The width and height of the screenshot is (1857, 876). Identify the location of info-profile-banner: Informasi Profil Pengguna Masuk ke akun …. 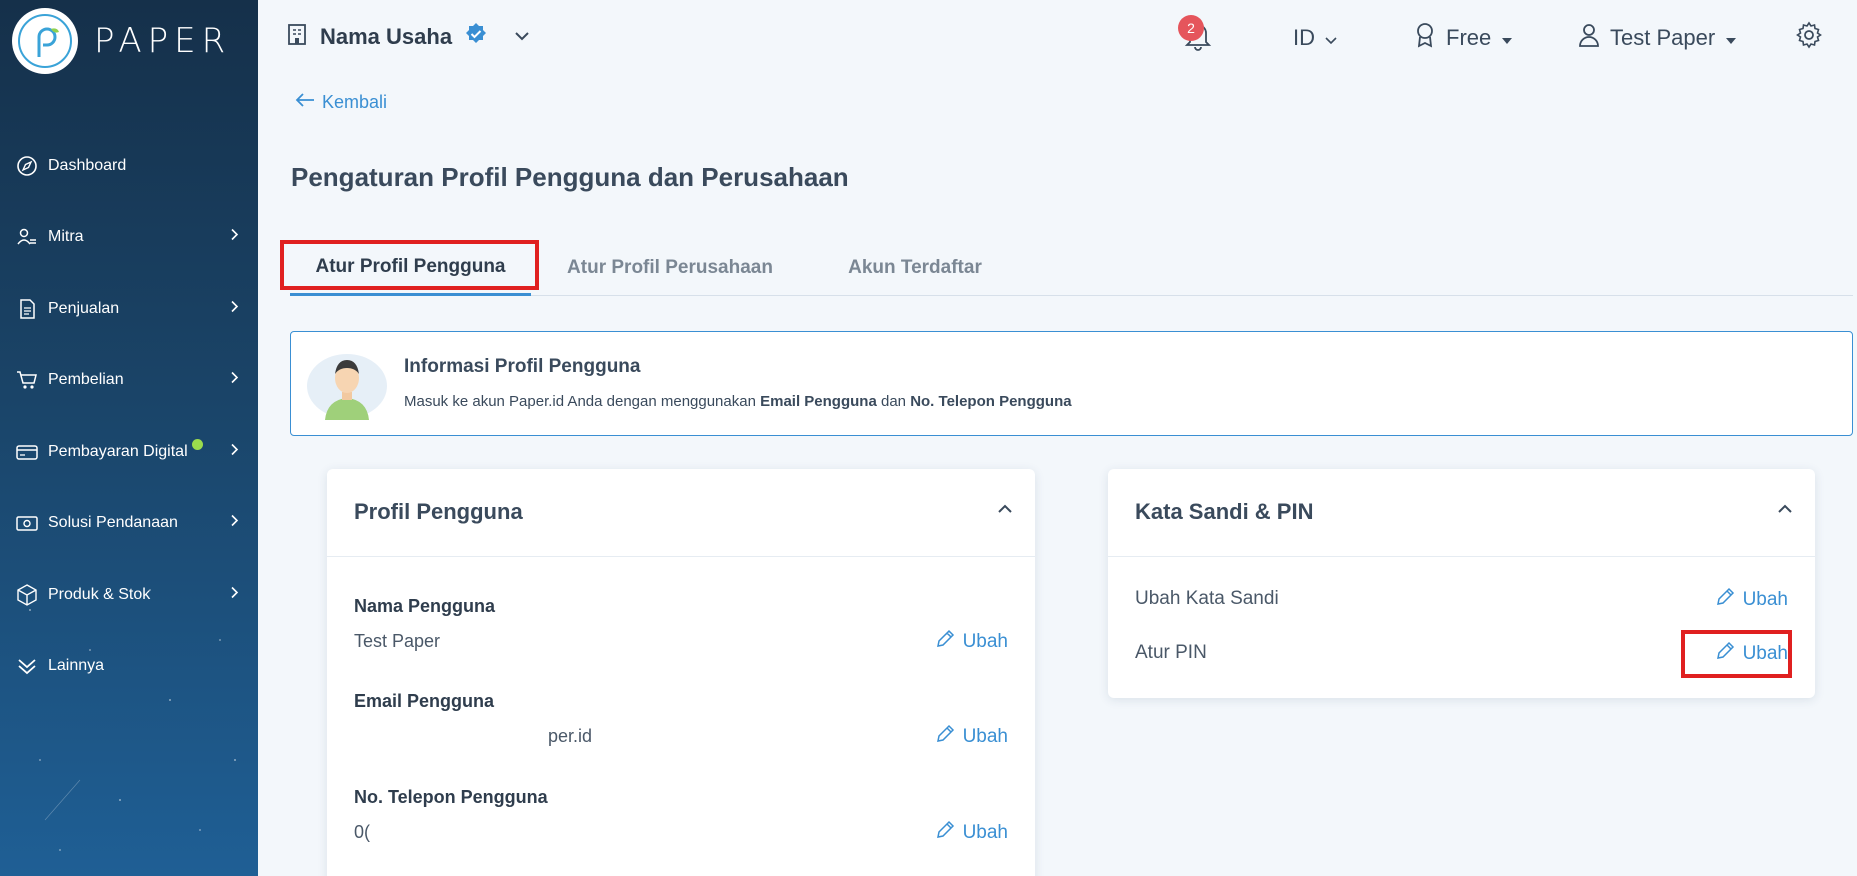
(1071, 383).